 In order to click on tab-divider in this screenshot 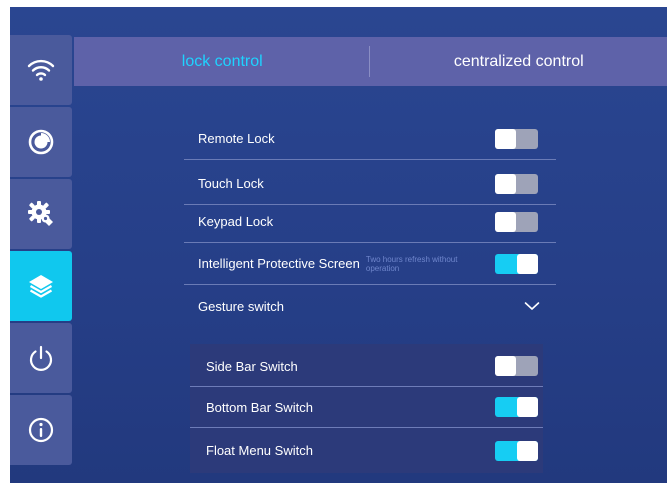, I will do `click(369, 61)`.